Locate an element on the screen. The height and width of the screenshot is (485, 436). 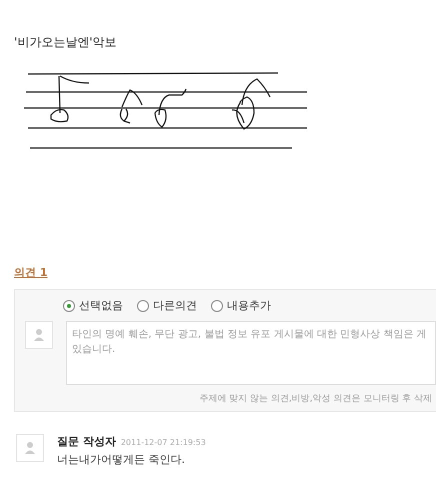
opinion-count-link: 의견 1 is located at coordinates (31, 272).